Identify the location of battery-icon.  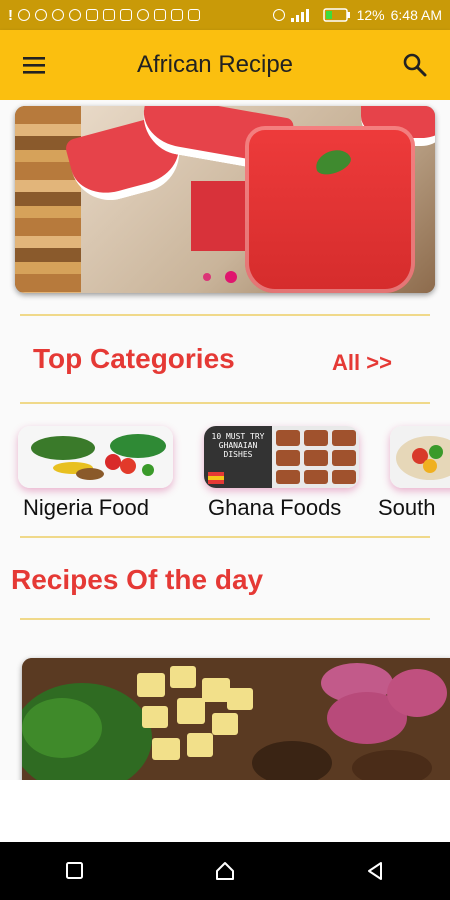
(336, 15).